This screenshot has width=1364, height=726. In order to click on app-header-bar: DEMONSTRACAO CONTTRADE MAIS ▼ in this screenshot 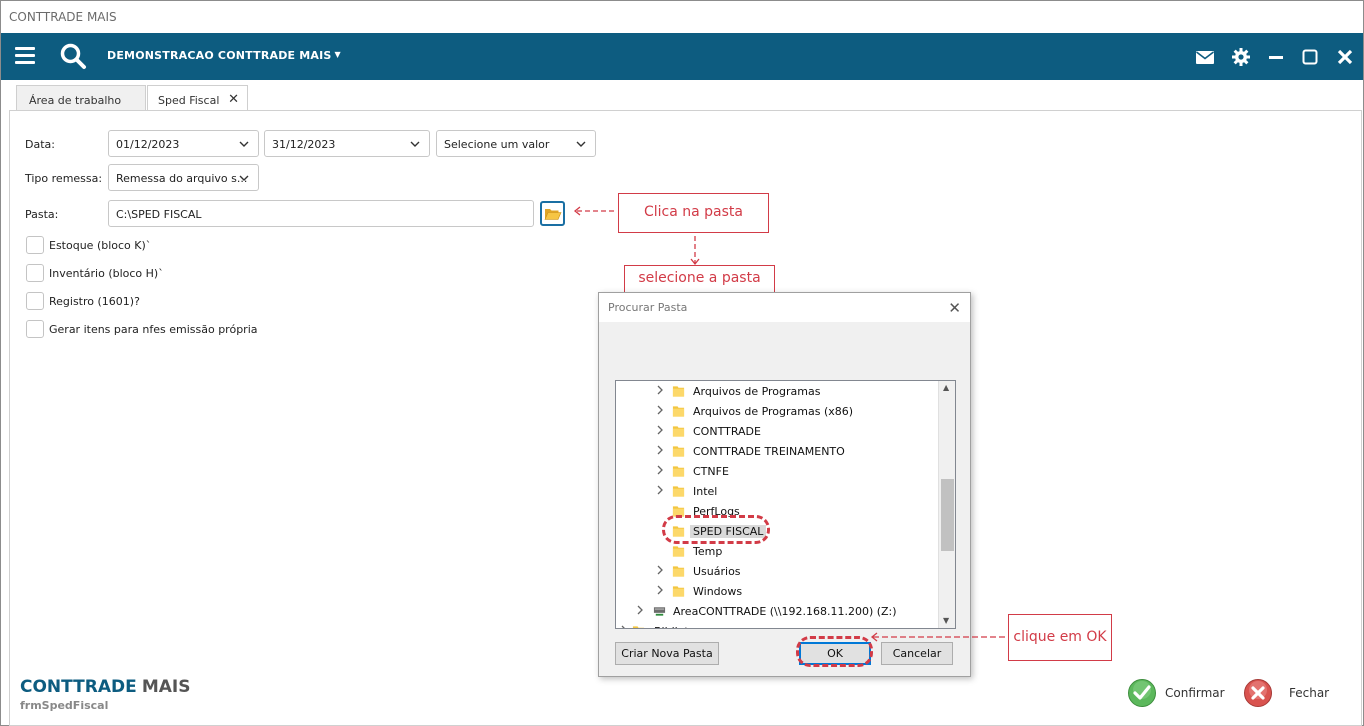, I will do `click(682, 56)`.